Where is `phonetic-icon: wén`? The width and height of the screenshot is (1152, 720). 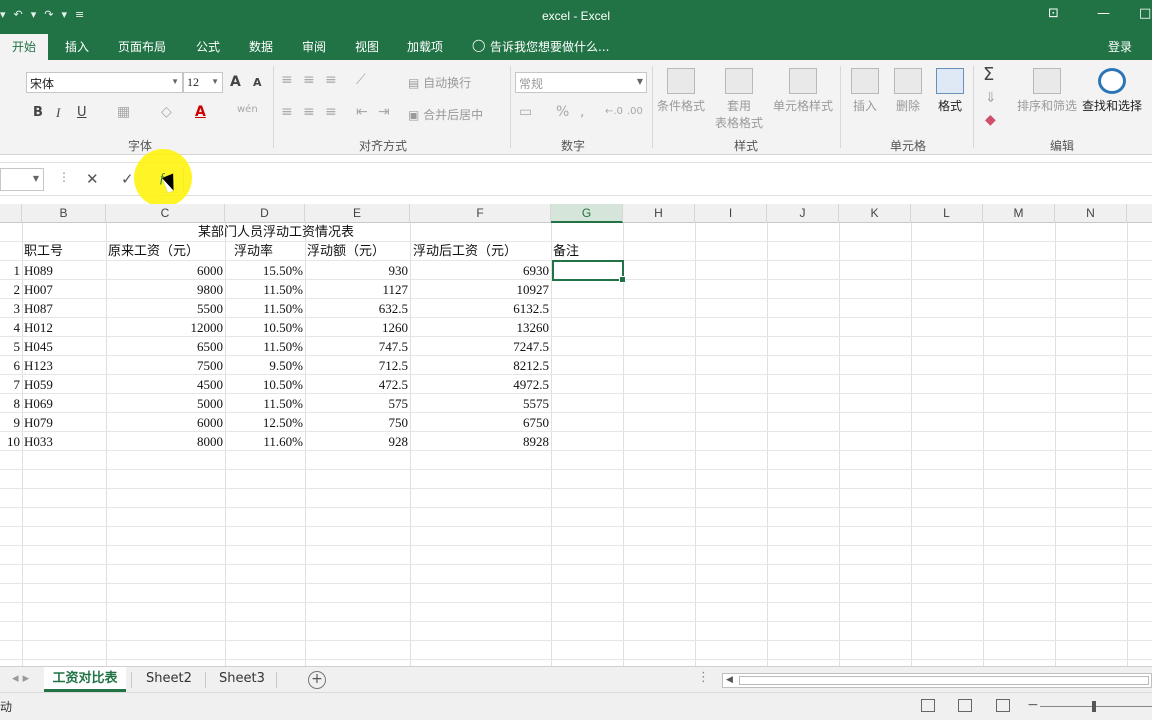 phonetic-icon: wén is located at coordinates (247, 109).